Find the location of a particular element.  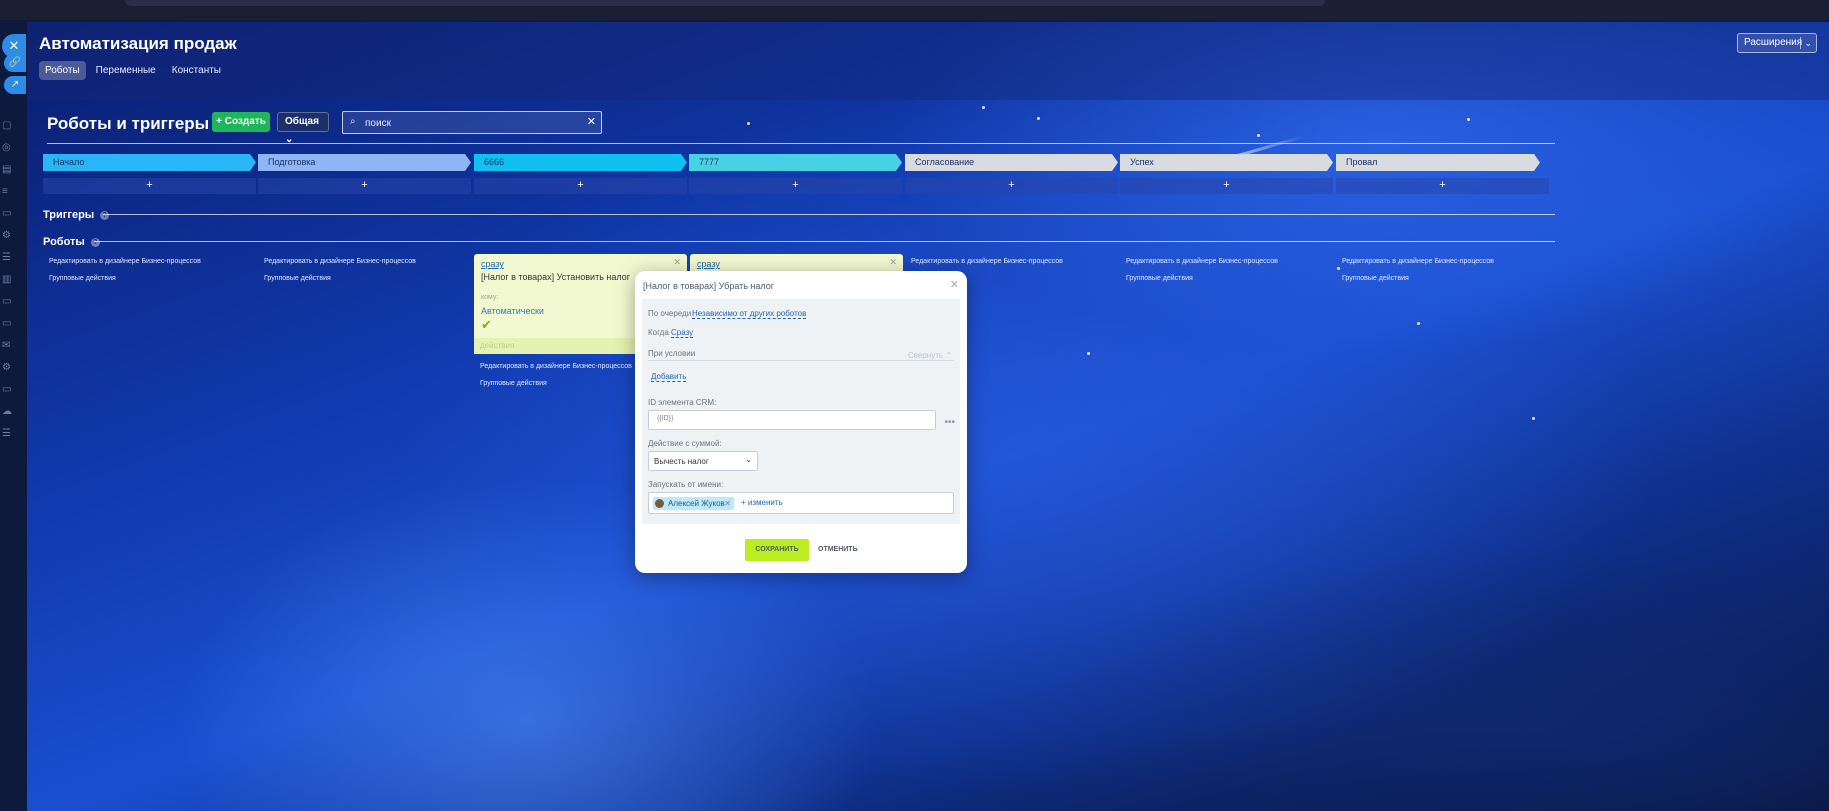

page-title: Автоматизация продаж is located at coordinates (138, 43).